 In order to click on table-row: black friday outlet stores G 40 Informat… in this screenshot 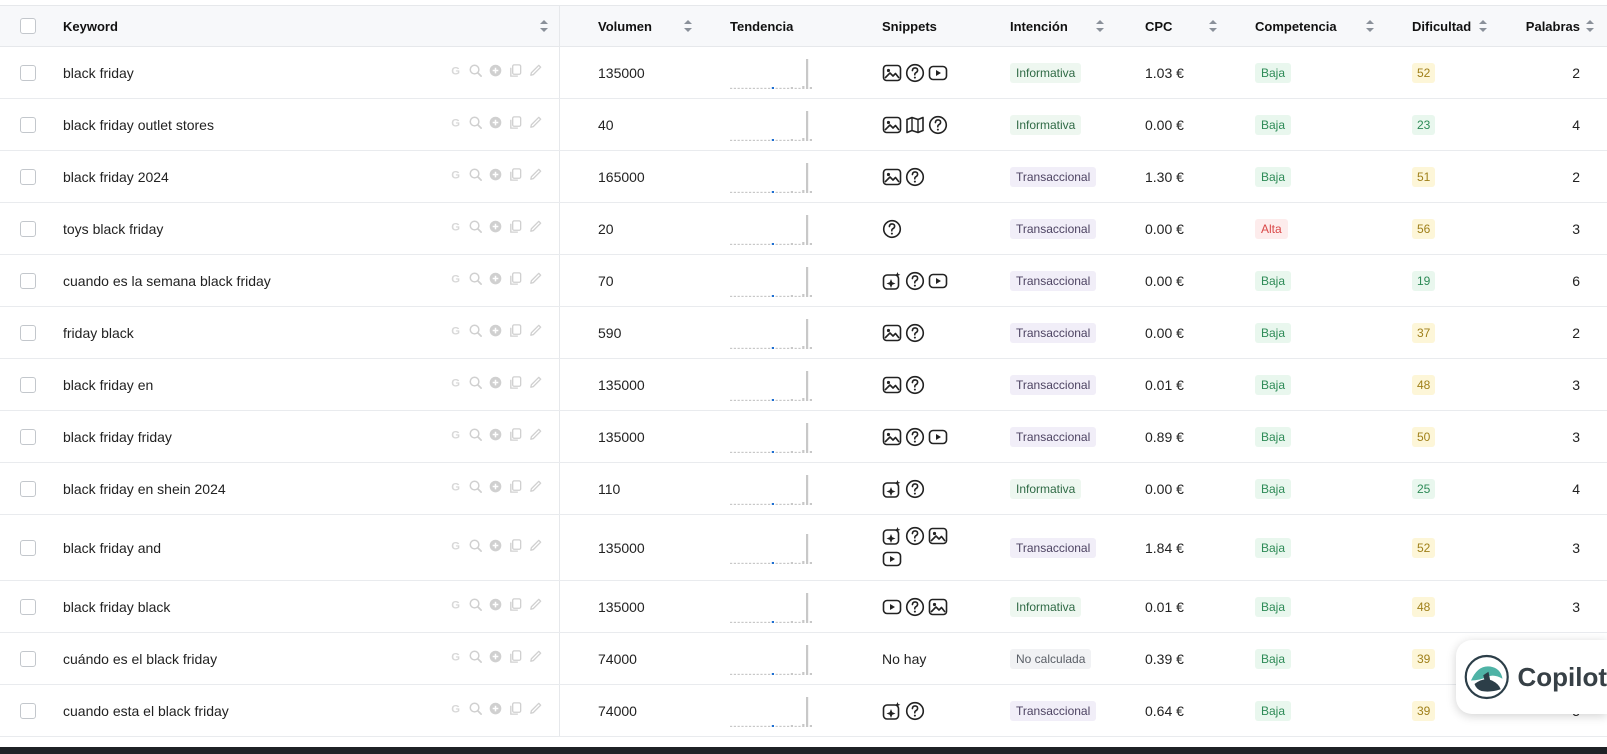, I will do `click(803, 125)`.